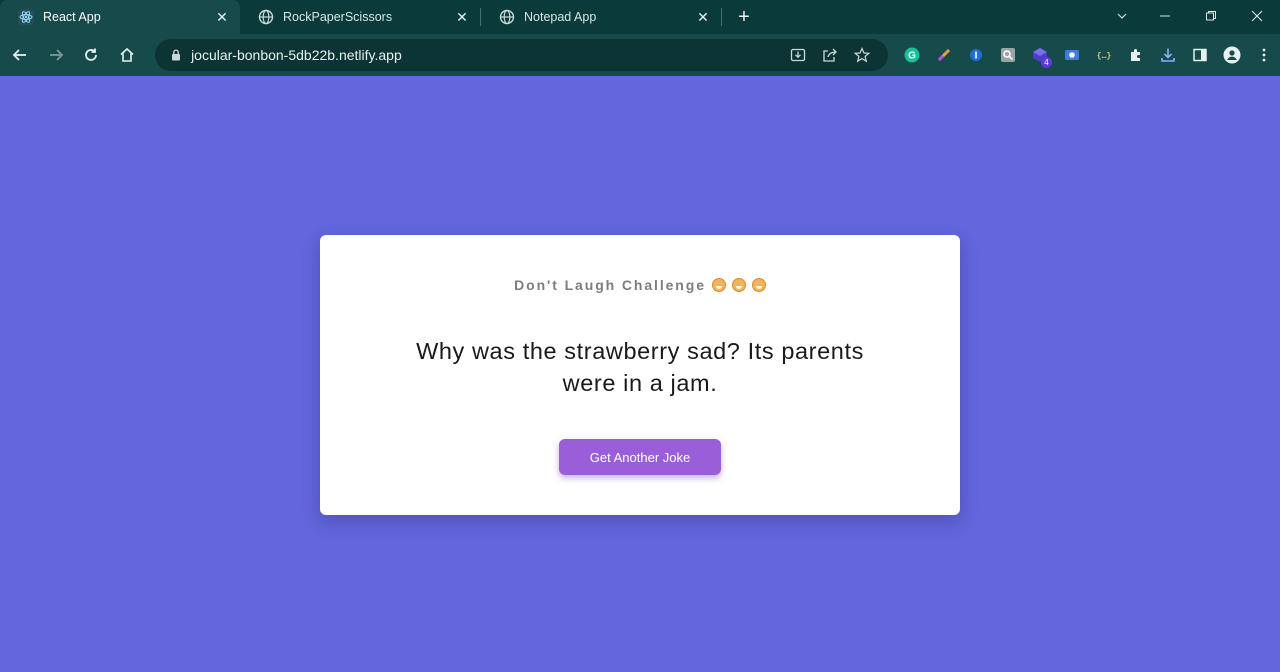  I want to click on password-extension, so click(976, 55).